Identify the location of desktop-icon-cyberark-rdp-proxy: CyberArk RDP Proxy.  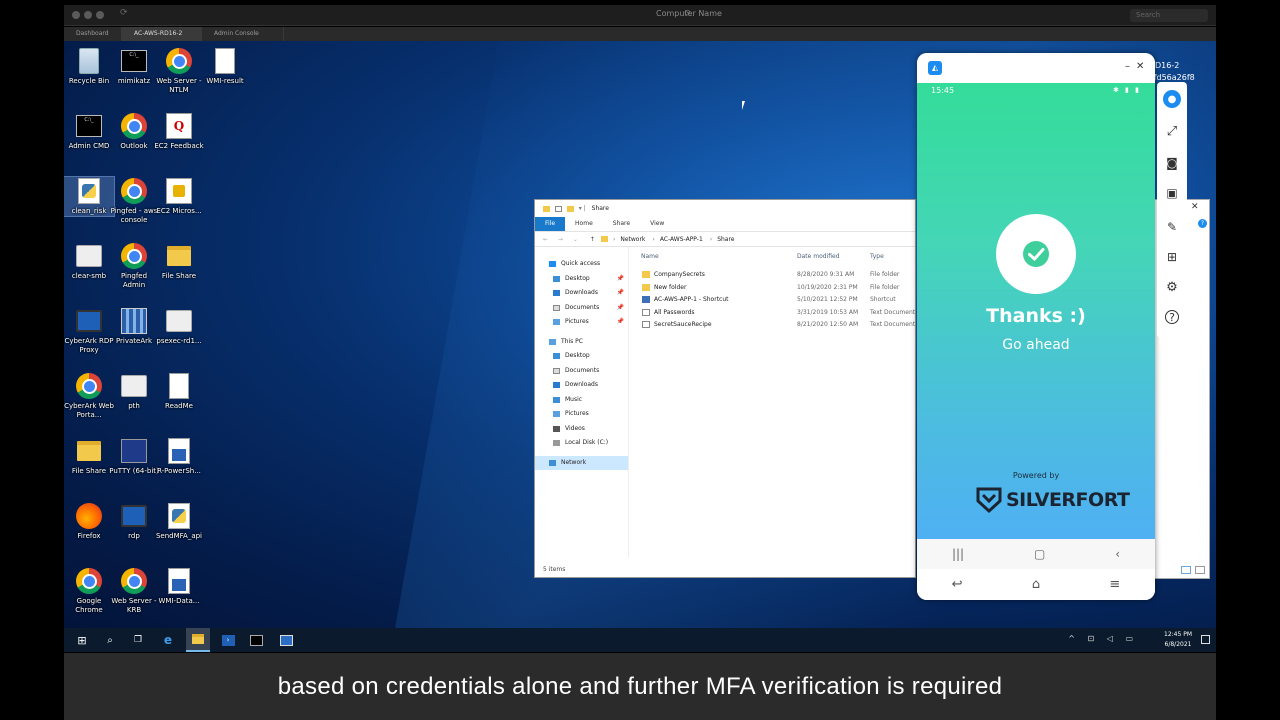
(89, 331).